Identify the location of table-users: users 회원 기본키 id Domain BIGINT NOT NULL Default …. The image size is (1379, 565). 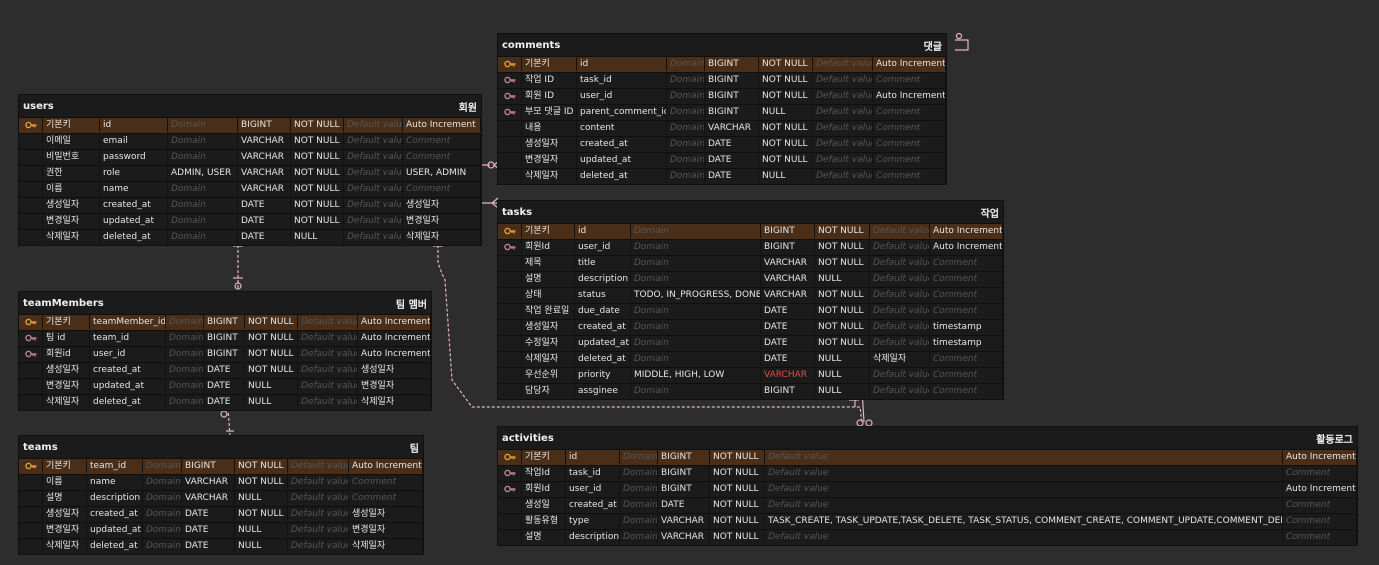
(250, 170).